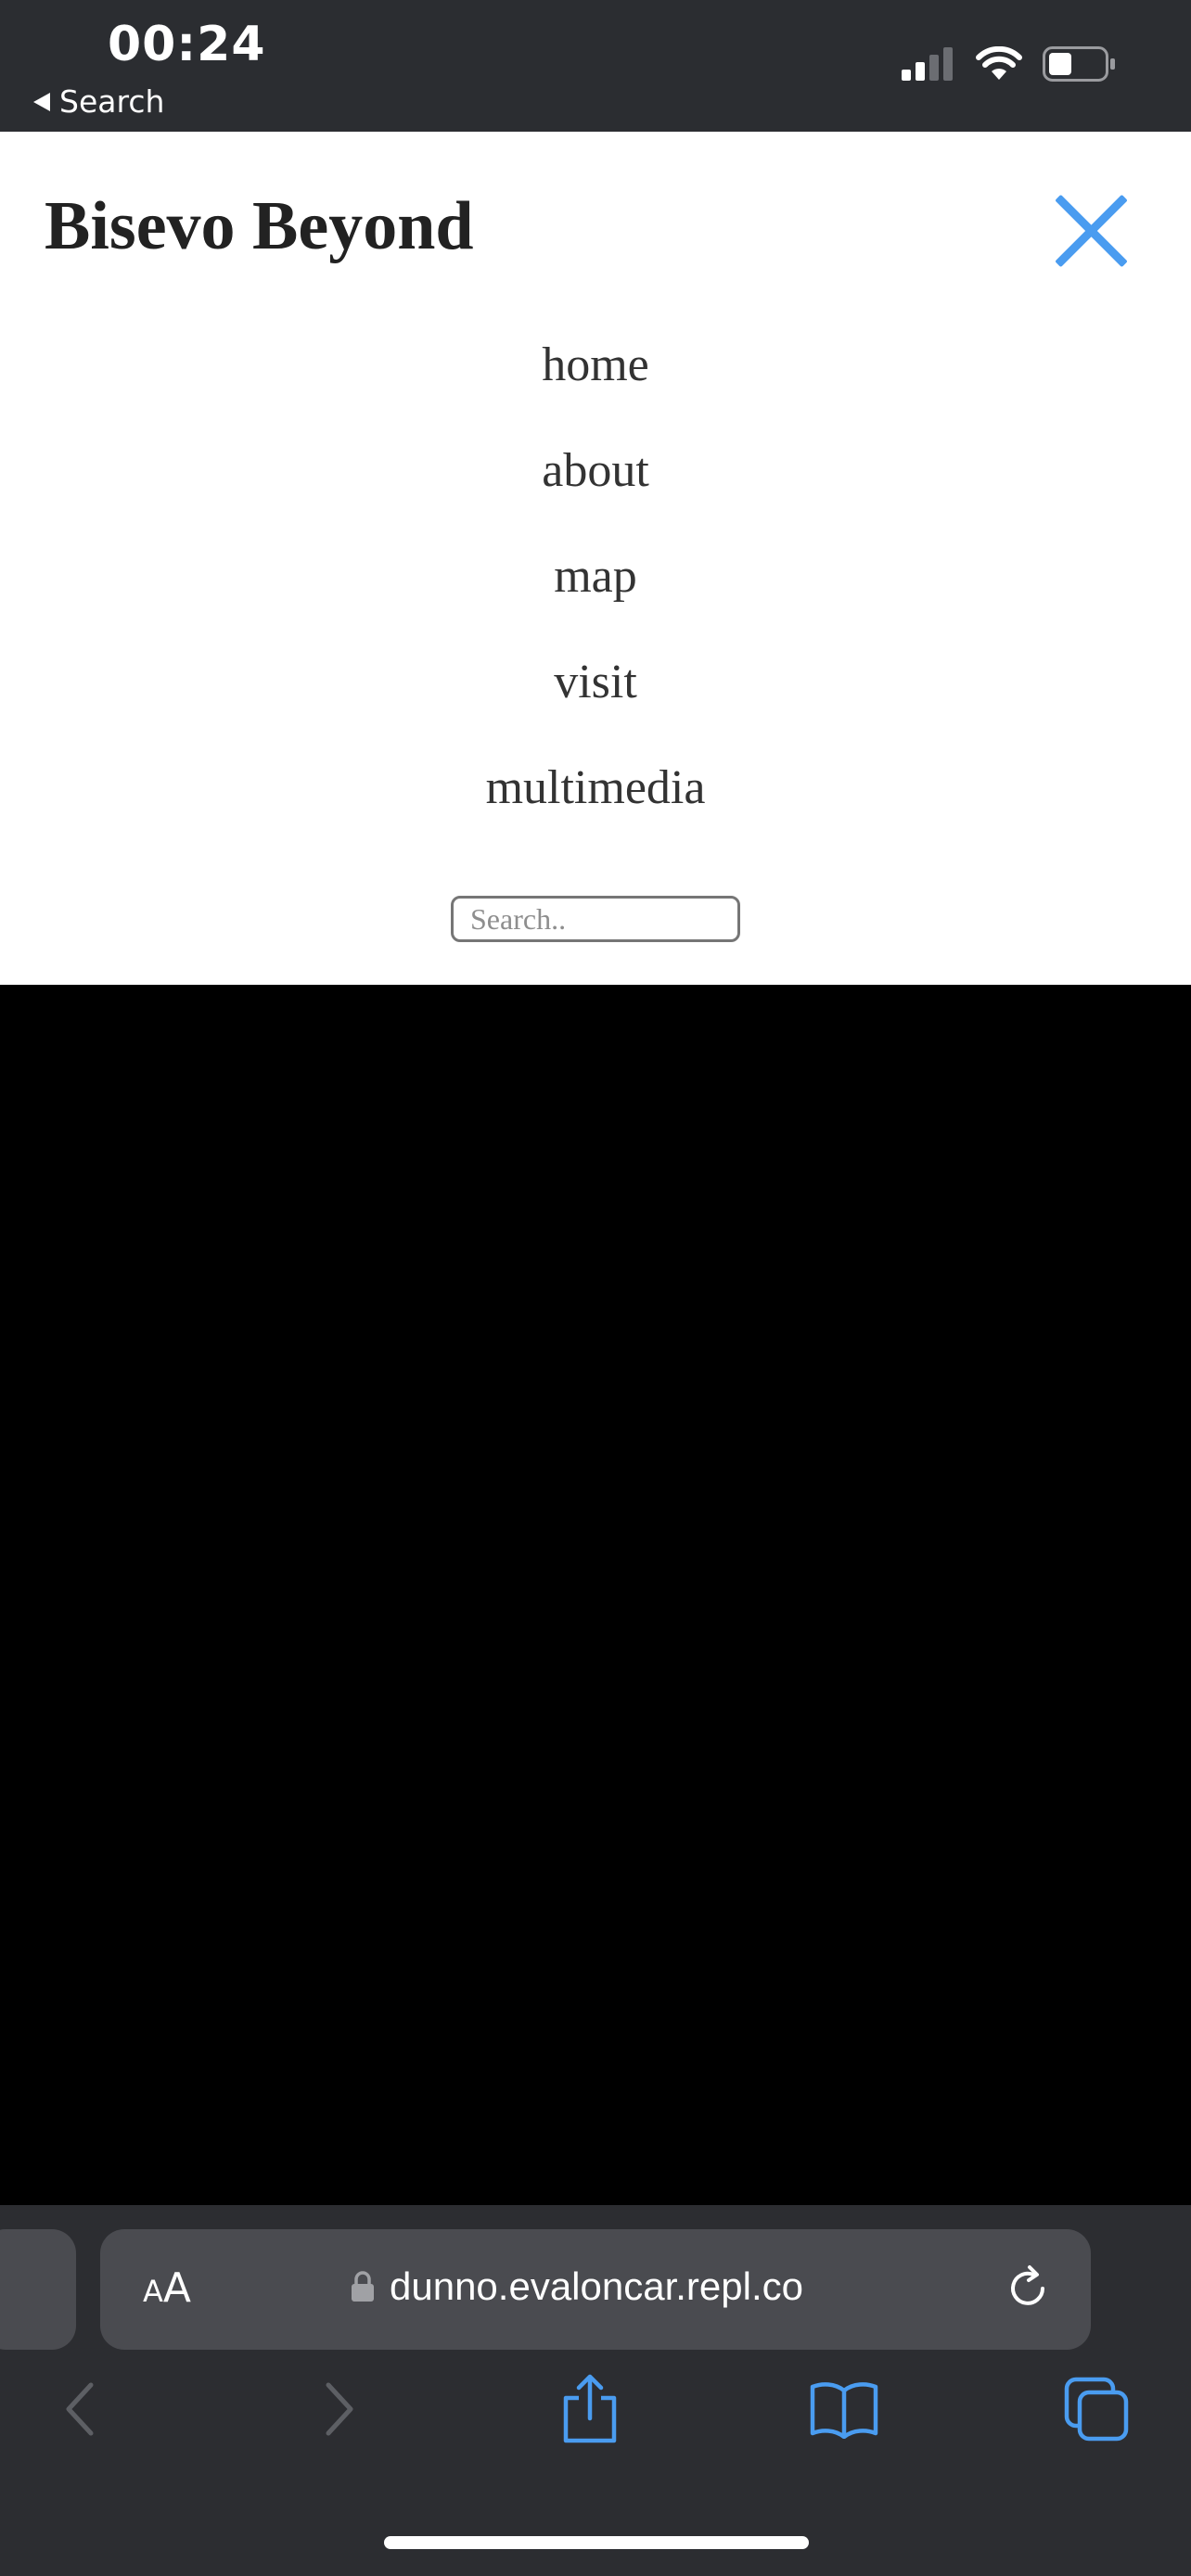 The height and width of the screenshot is (2576, 1191). What do you see at coordinates (259, 226) in the screenshot?
I see `site-title: Bisevo Beyond` at bounding box center [259, 226].